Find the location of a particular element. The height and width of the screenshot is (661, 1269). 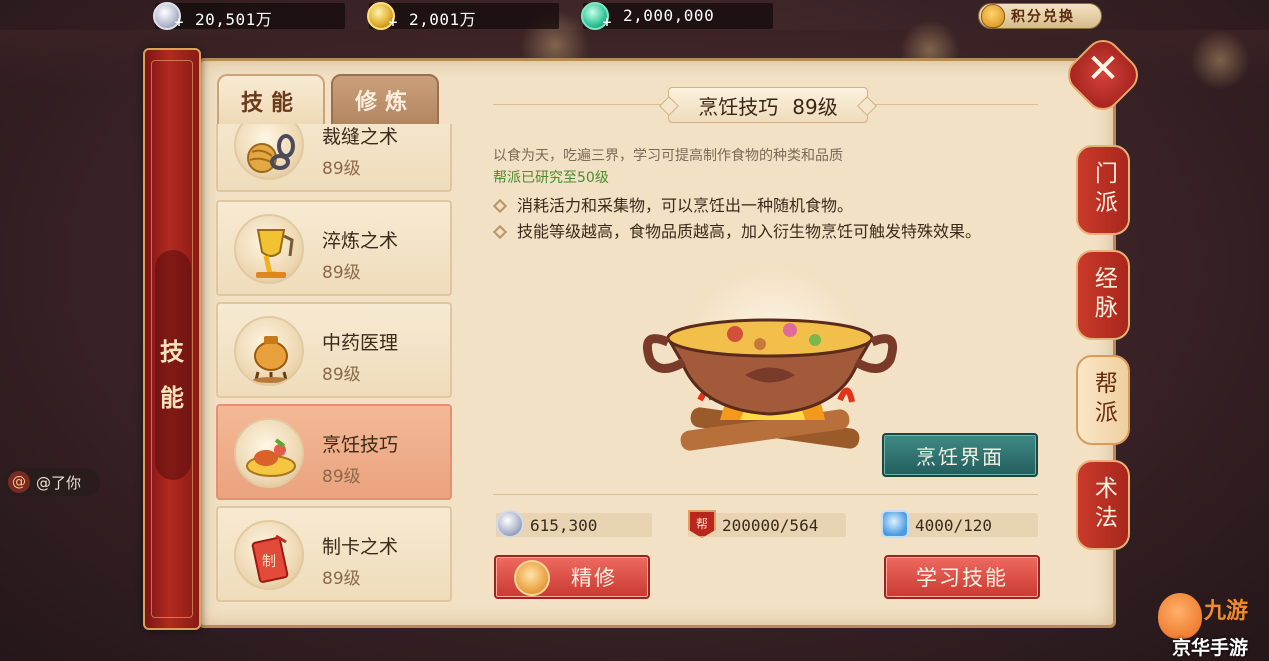

learn-skill-button: 学习技能 is located at coordinates (962, 577).